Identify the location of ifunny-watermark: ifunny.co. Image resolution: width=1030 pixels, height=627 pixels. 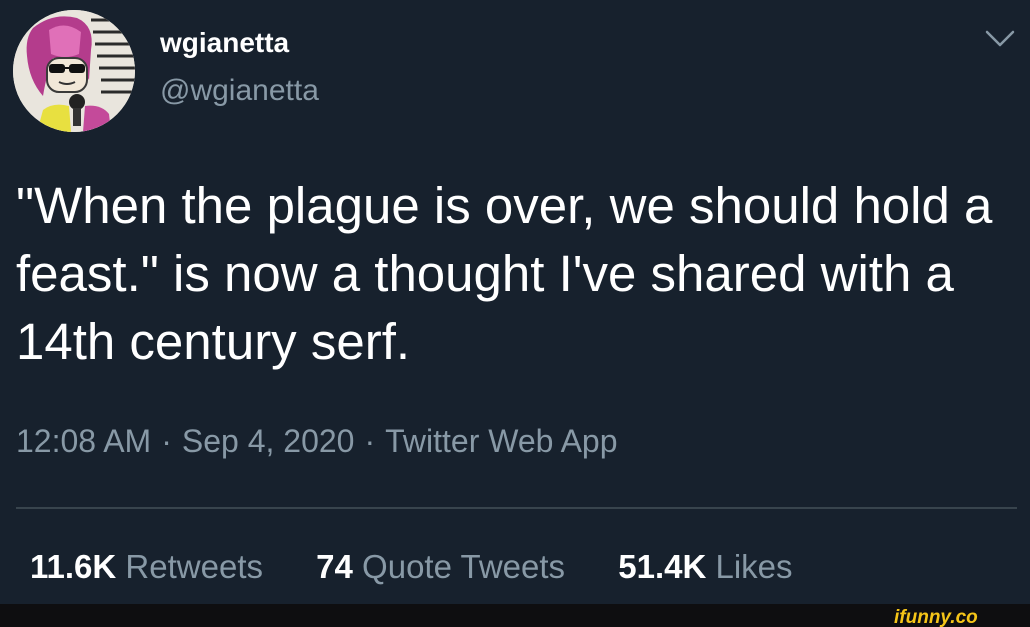
(936, 617).